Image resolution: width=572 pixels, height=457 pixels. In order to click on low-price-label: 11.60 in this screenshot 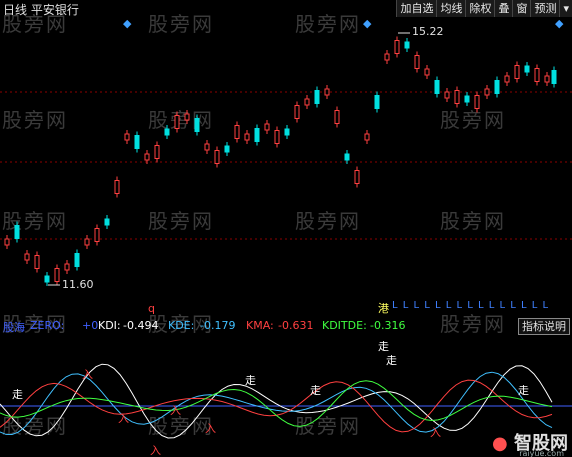, I will do `click(78, 284)`.